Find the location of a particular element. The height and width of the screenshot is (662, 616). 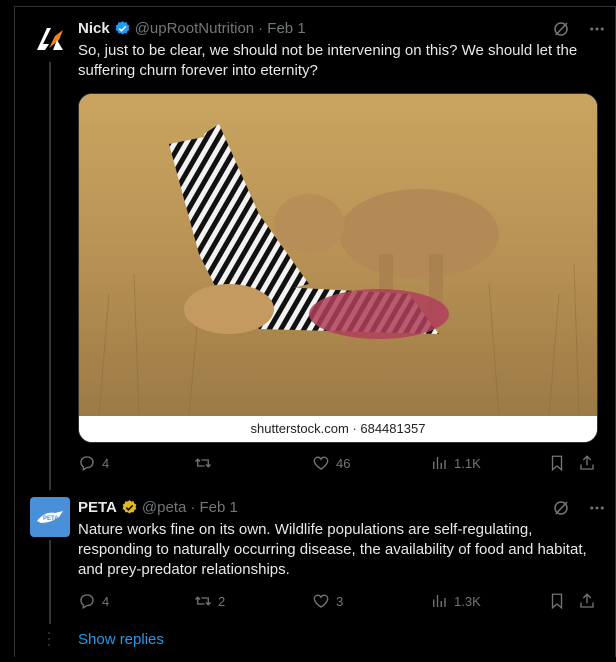

avatar: PETA is located at coordinates (50, 517).